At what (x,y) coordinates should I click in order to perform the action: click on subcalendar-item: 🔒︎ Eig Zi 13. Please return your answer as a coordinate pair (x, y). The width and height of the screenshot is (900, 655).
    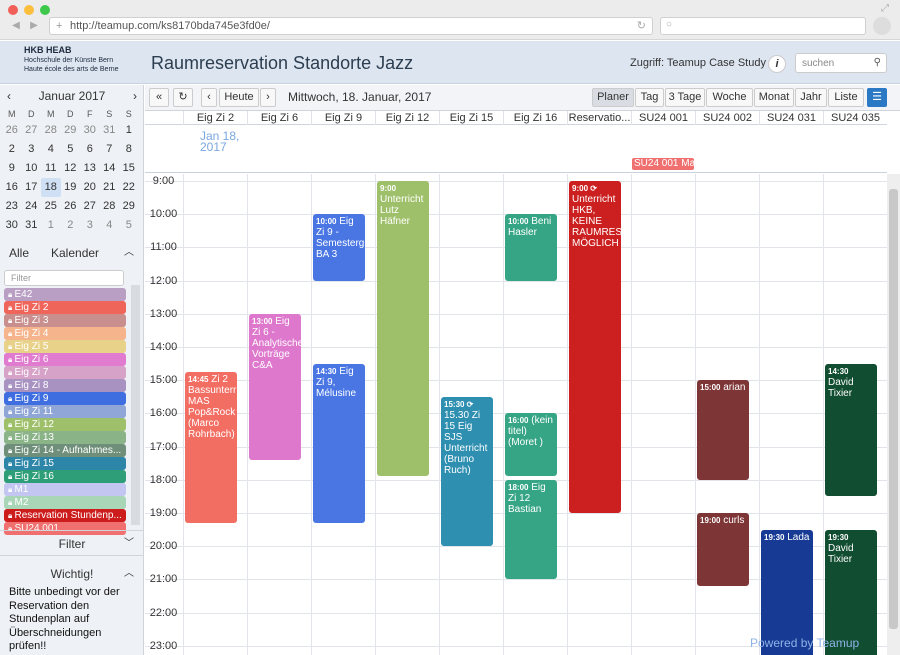
    Looking at the image, I should click on (65, 437).